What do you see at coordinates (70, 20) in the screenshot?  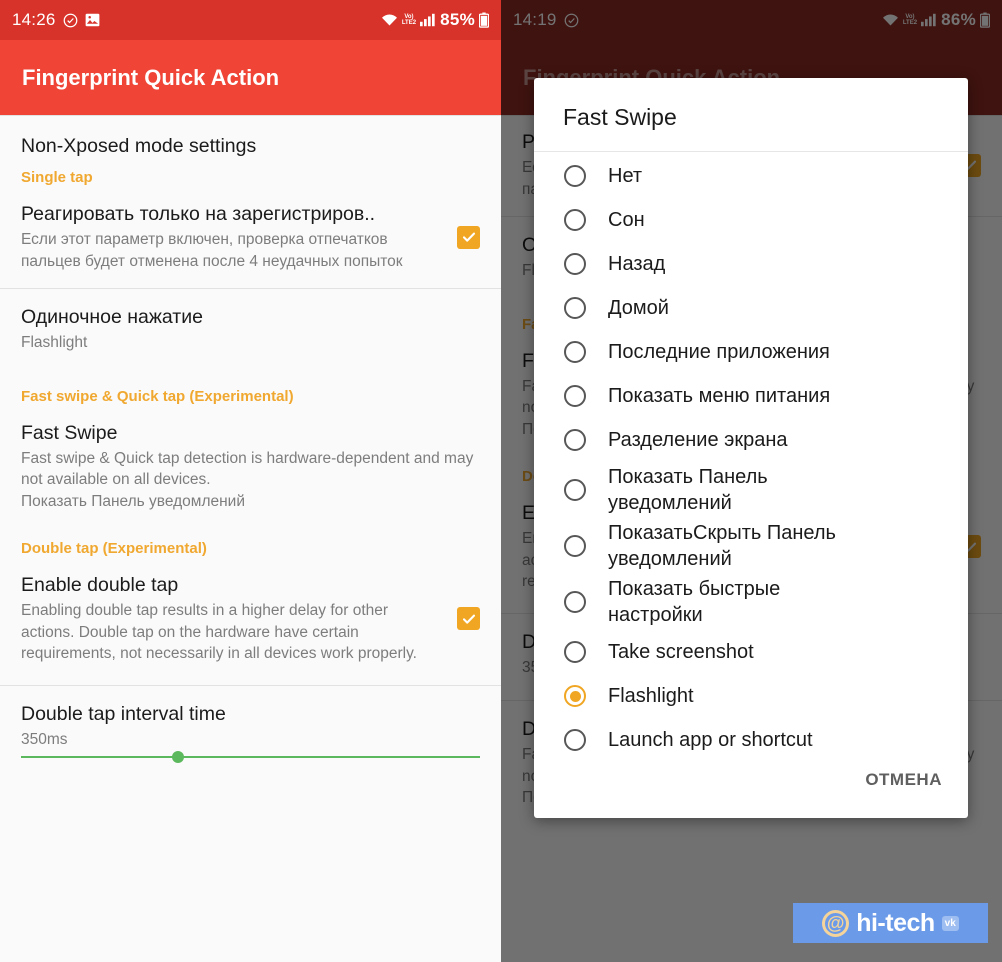 I see `shield-icon` at bounding box center [70, 20].